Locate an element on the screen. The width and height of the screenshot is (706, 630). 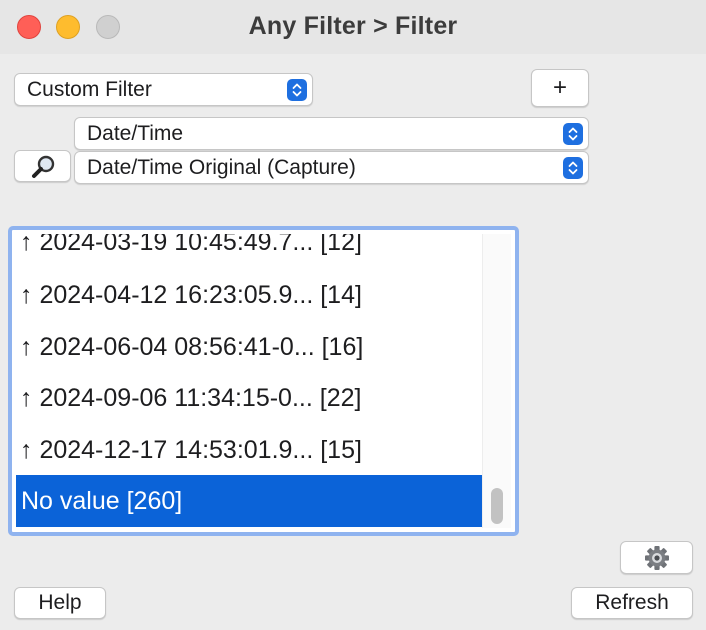
settings-button is located at coordinates (656, 557).